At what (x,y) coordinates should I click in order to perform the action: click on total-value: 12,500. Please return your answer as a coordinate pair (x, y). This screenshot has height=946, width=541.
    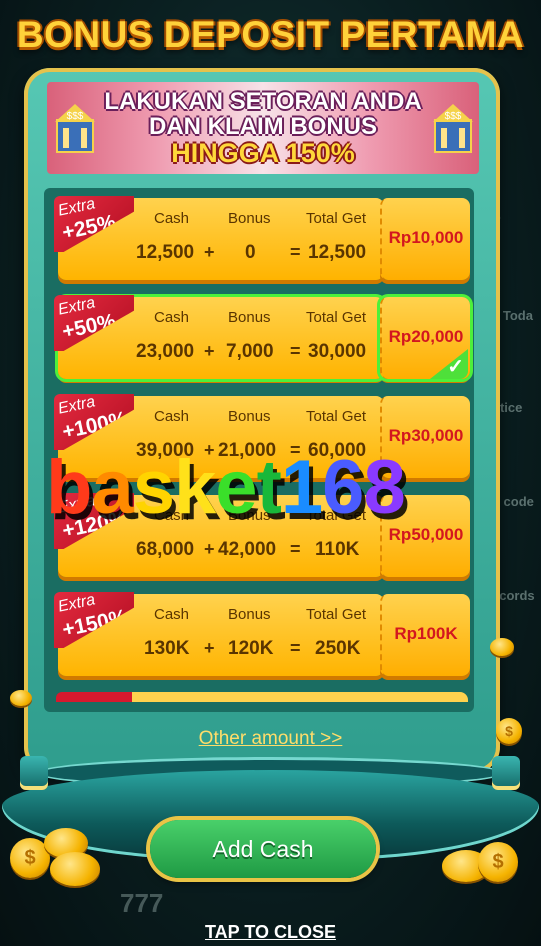
    Looking at the image, I should click on (337, 252).